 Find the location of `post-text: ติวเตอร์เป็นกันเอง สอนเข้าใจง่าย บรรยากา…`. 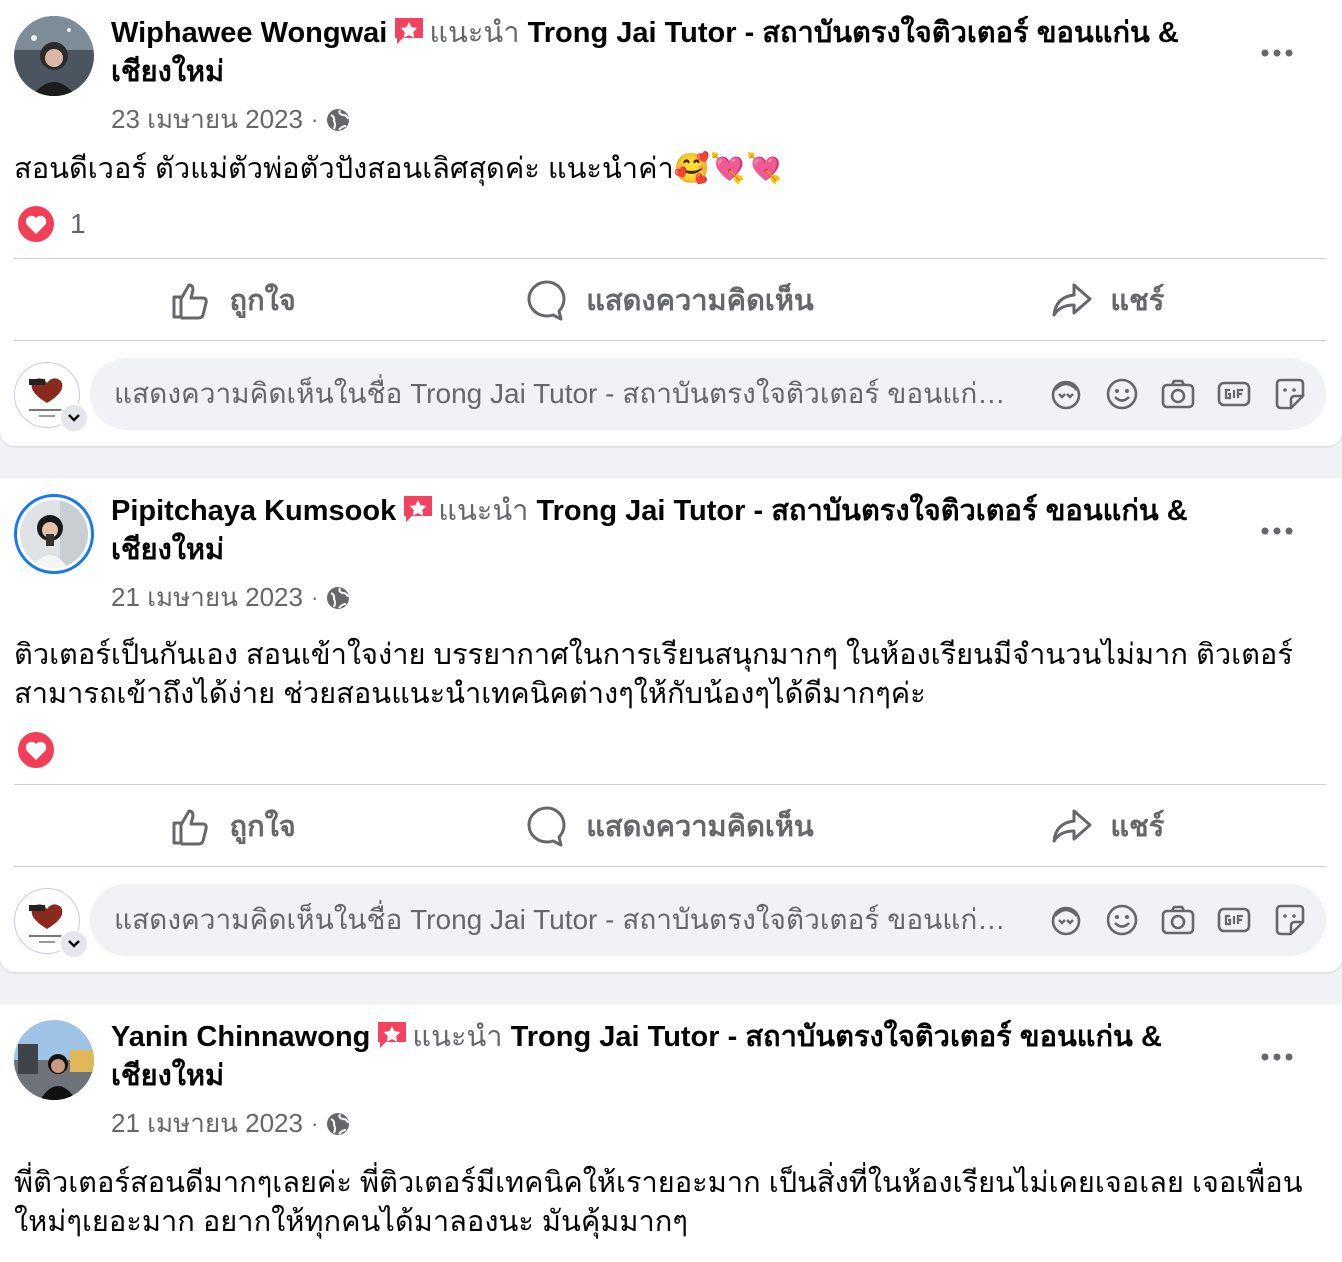

post-text: ติวเตอร์เป็นกันเอง สอนเข้าใจง่าย บรรยากา… is located at coordinates (653, 674).